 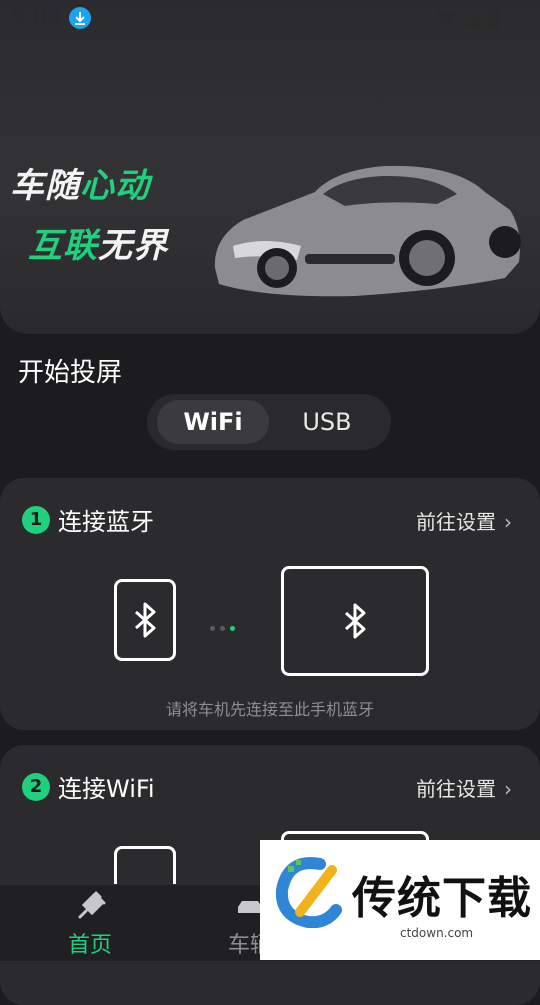 I want to click on pairing-dots, so click(x=225, y=625).